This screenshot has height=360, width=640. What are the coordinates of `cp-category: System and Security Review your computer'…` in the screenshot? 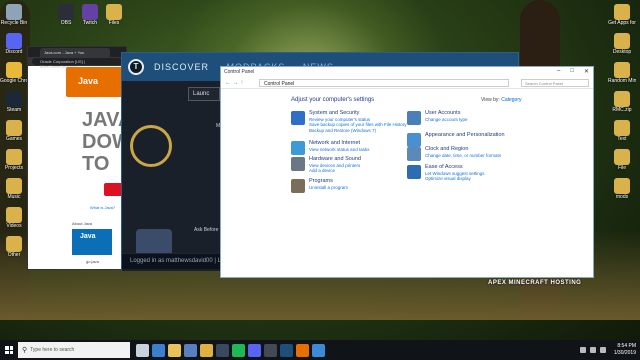 It's located at (349, 122).